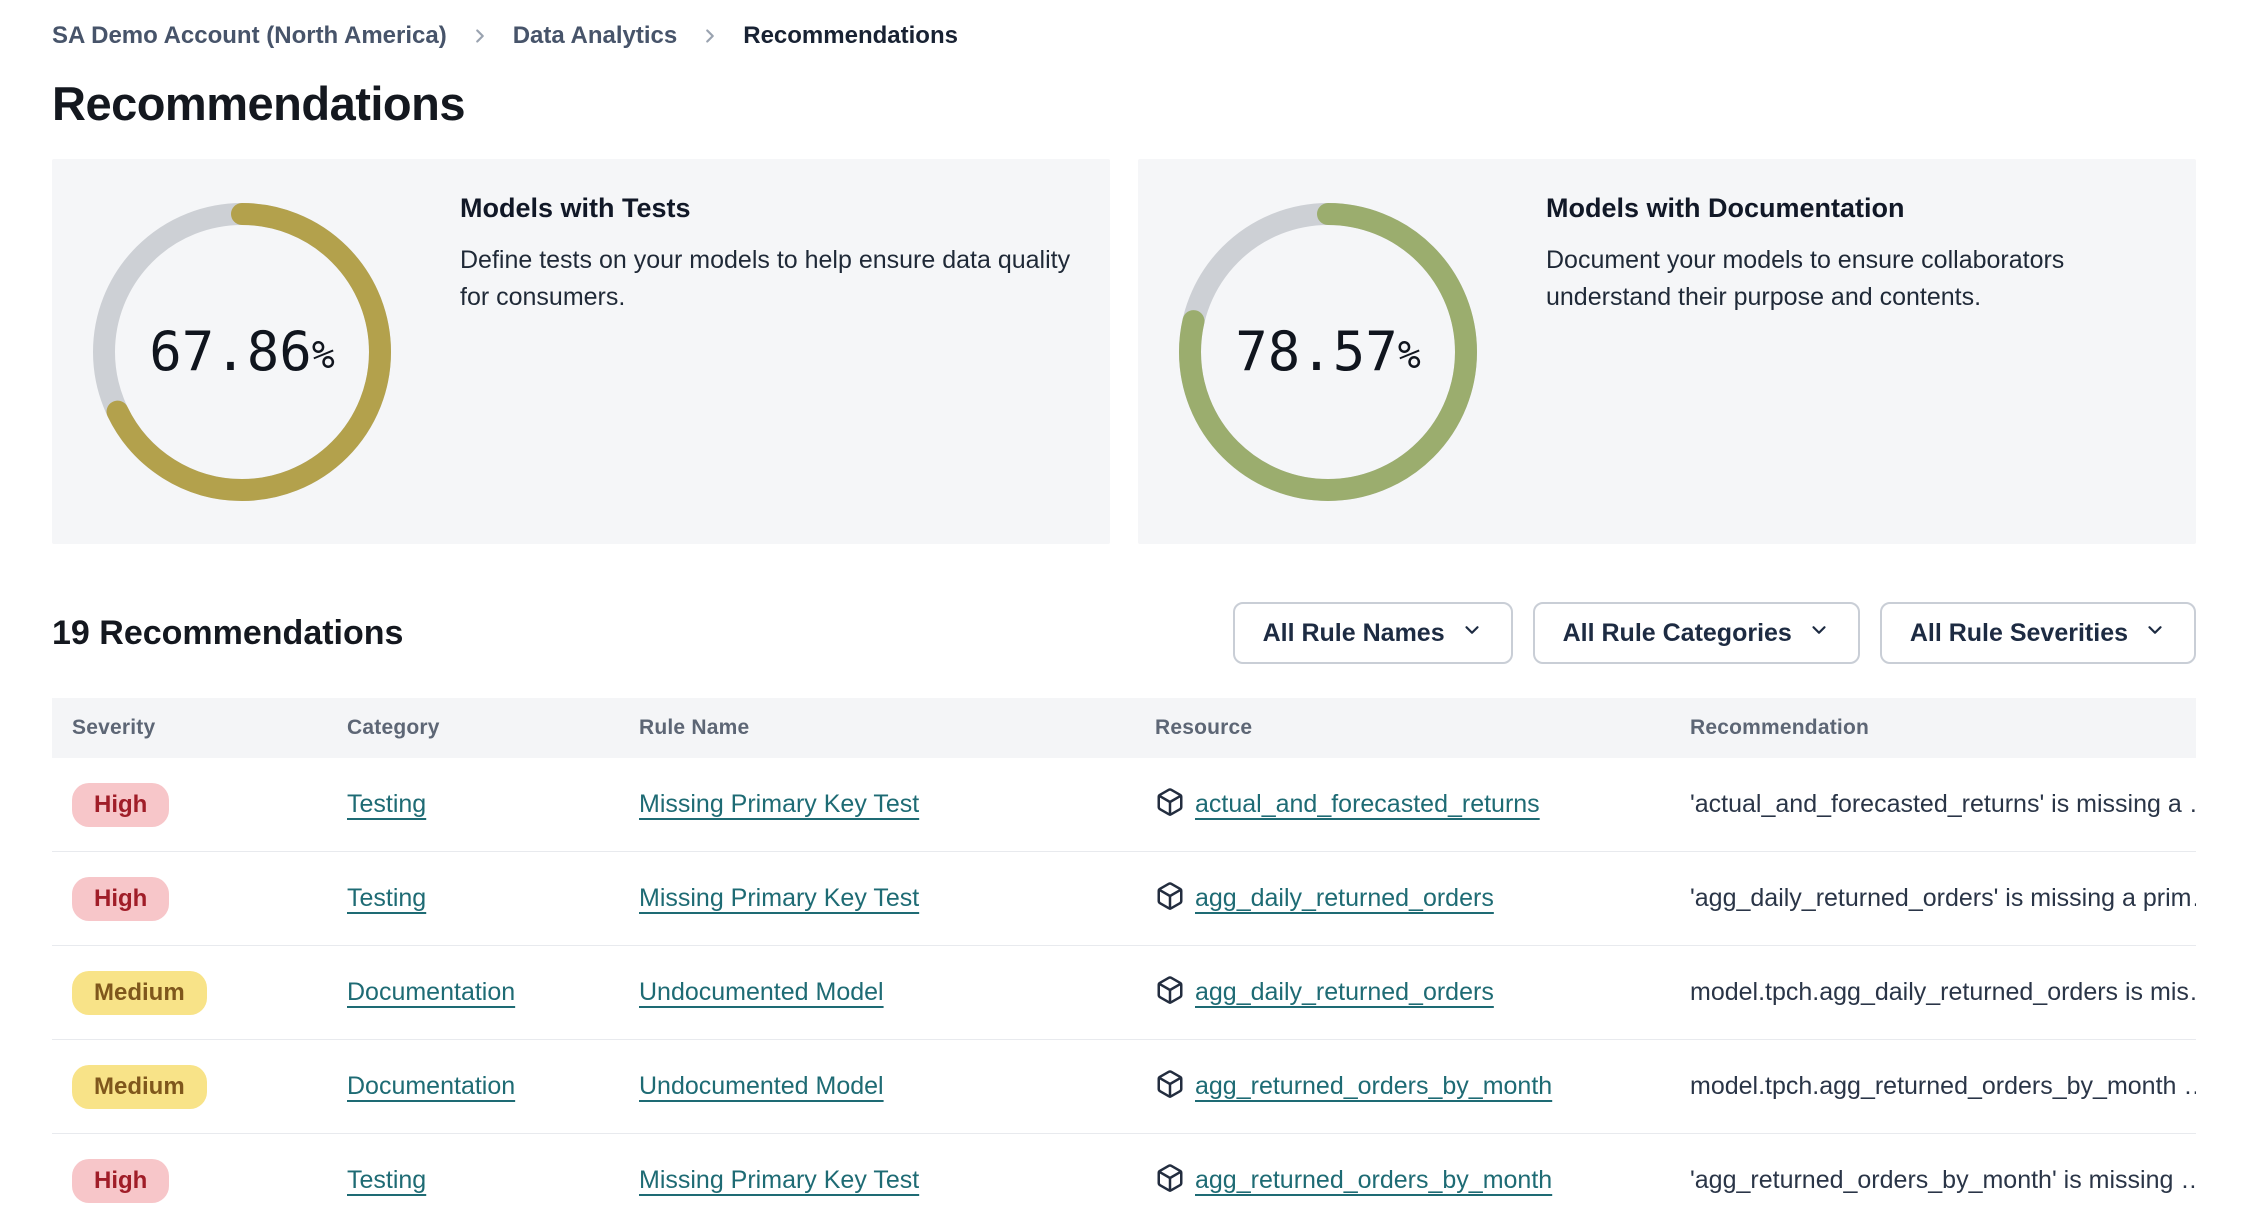 The image size is (2248, 1220). Describe the element at coordinates (850, 35) in the screenshot. I see `breadcrumb-current: Recommendations` at that location.